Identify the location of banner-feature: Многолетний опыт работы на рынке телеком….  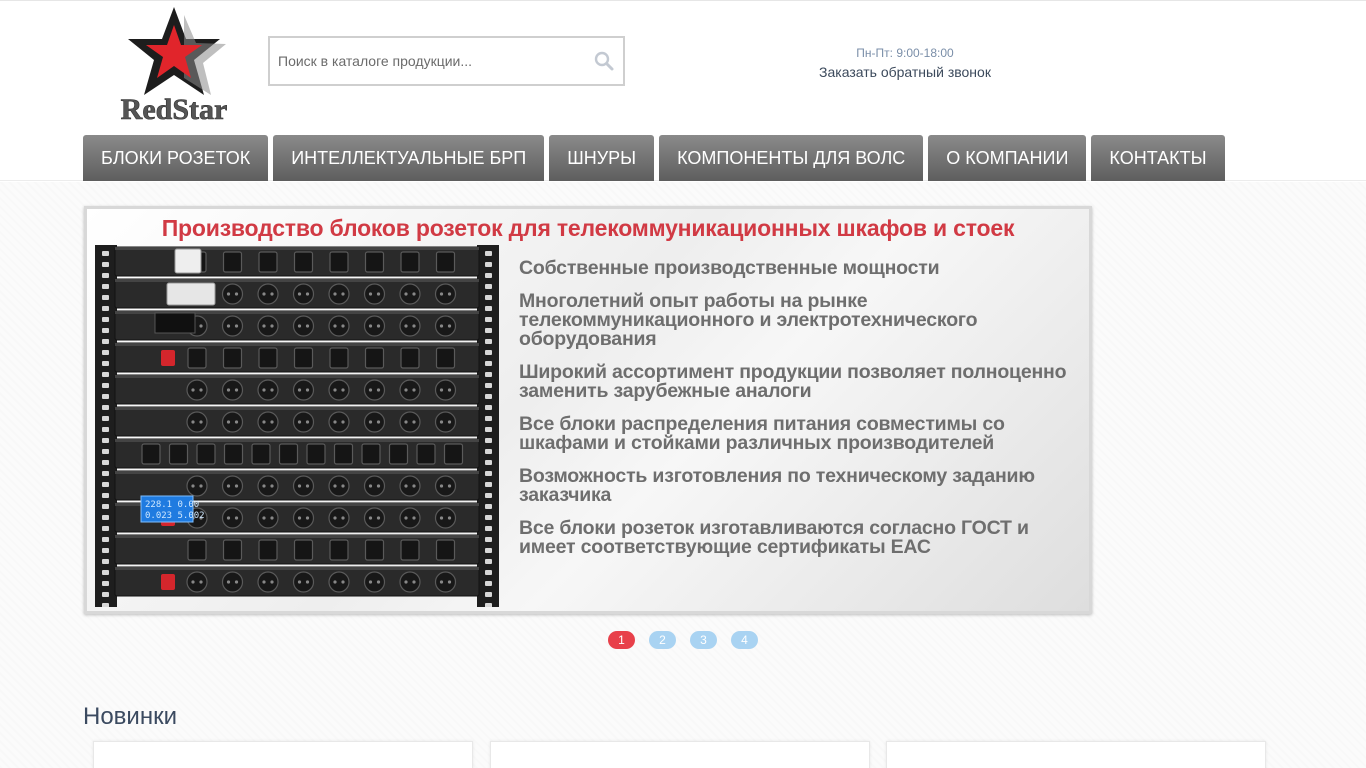
(748, 320).